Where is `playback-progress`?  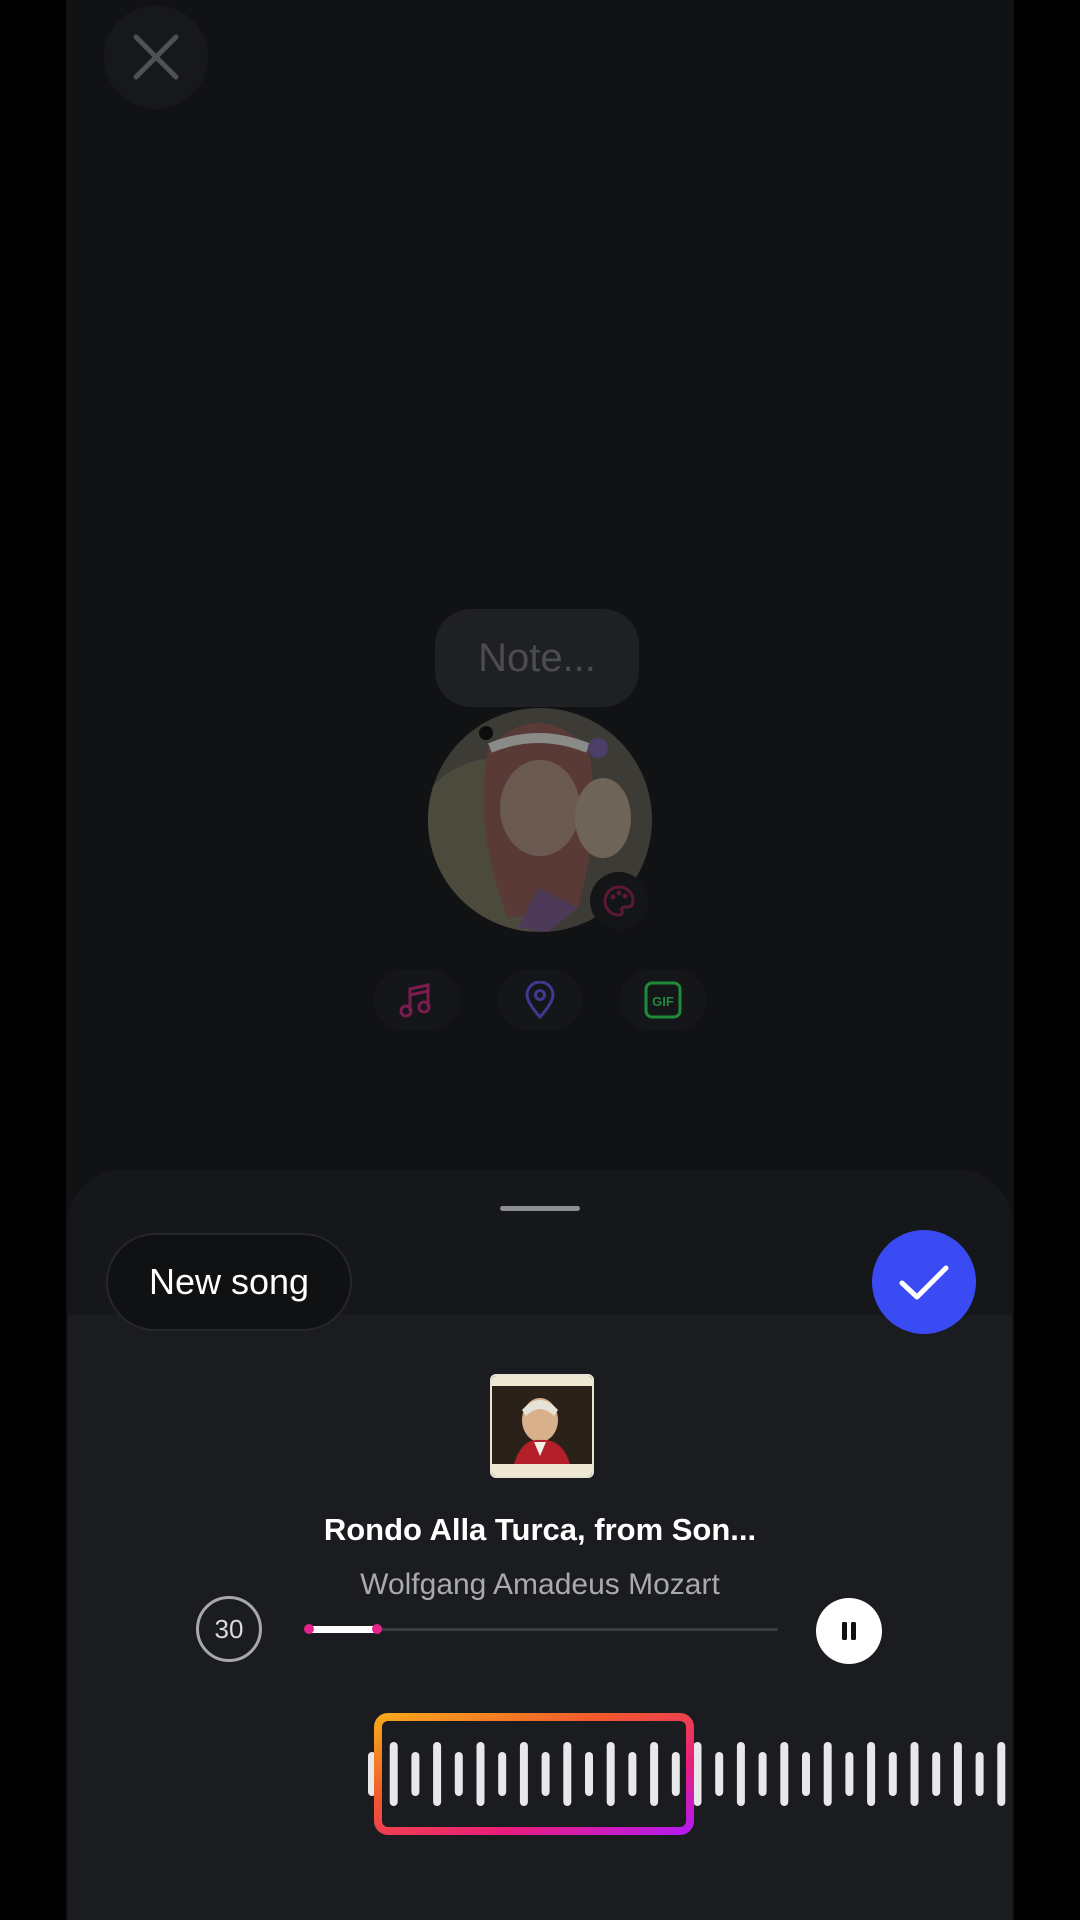 playback-progress is located at coordinates (541, 1629).